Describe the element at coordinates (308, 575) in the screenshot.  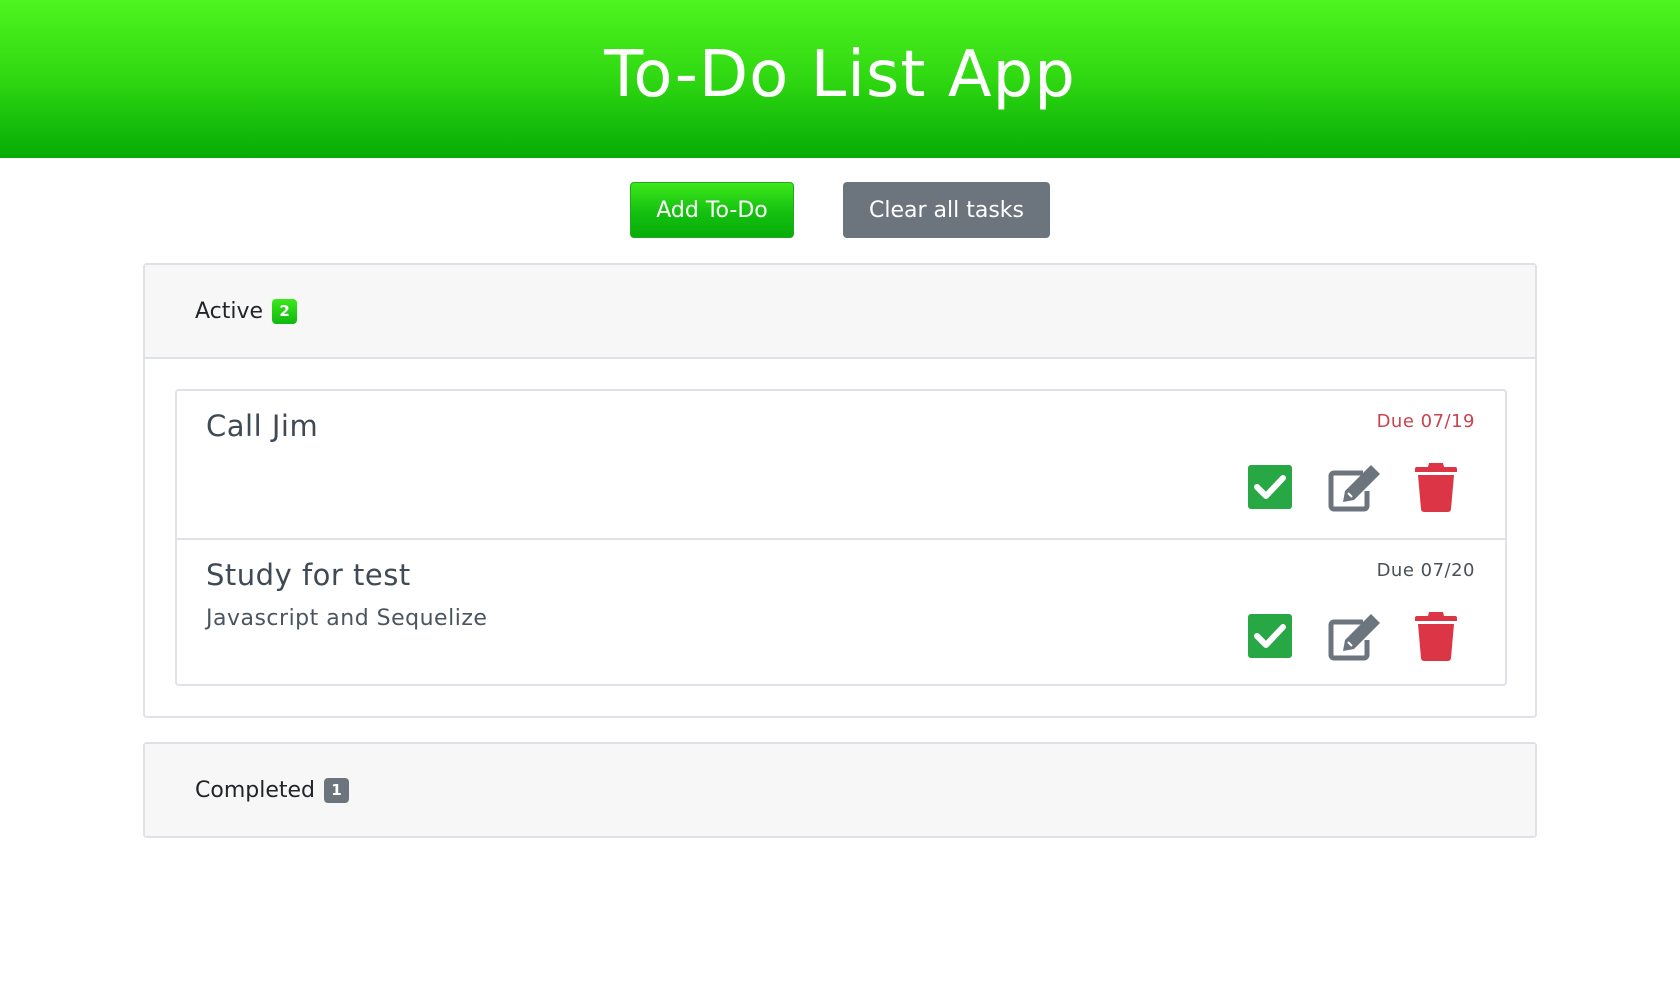
I see `task-title: Study for test` at that location.